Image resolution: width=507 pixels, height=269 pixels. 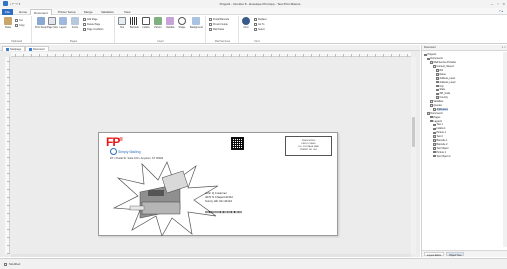 What do you see at coordinates (129, 152) in the screenshot?
I see `slogan-text: Simply Mailing` at bounding box center [129, 152].